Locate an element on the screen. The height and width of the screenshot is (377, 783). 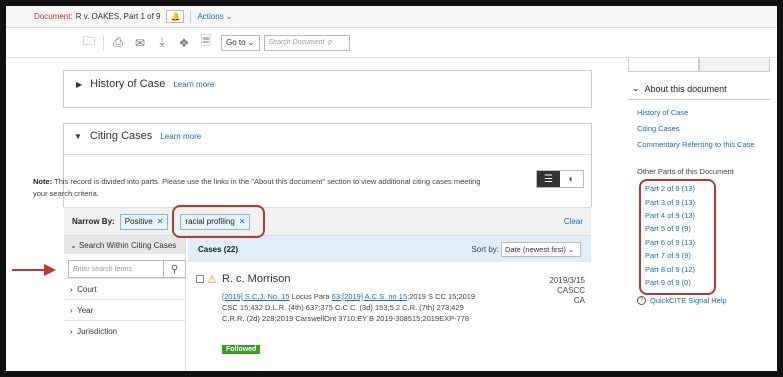
document-toolbar: 🗀 ⎙ ✉ ⤓ ❖ 🗏 Go to ⌄ Search Document ⚲ is located at coordinates (391, 43).